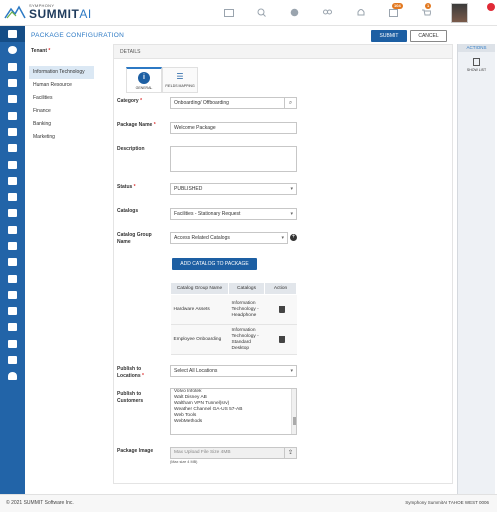 The height and width of the screenshot is (512, 497). I want to click on tab-fields-mapping-label: FIELDS MAPPING, so click(180, 86).